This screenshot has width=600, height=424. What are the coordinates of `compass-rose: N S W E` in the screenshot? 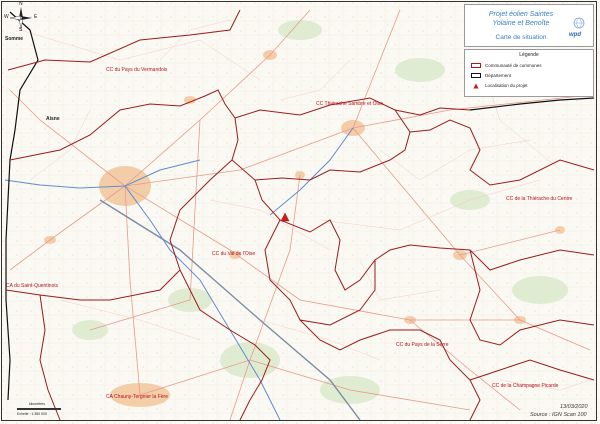 It's located at (21, 17).